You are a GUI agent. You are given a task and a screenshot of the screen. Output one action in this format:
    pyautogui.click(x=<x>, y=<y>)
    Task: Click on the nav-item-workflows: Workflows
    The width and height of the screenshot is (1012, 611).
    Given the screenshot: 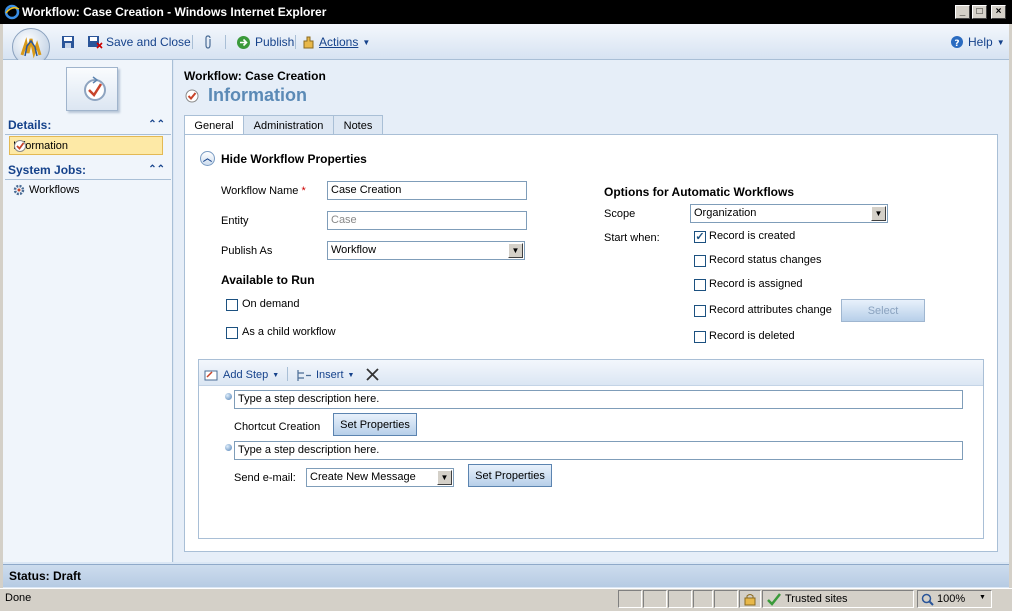 What is the action you would take?
    pyautogui.click(x=86, y=190)
    